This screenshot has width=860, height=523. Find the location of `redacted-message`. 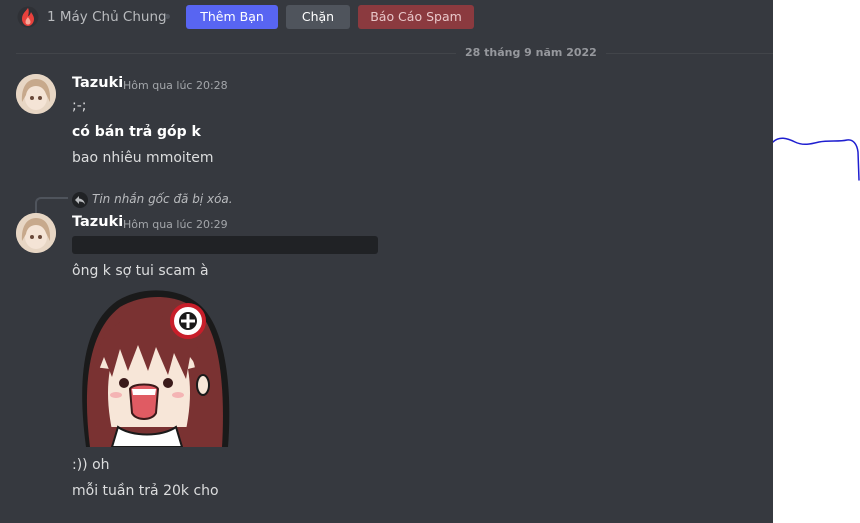

redacted-message is located at coordinates (225, 245).